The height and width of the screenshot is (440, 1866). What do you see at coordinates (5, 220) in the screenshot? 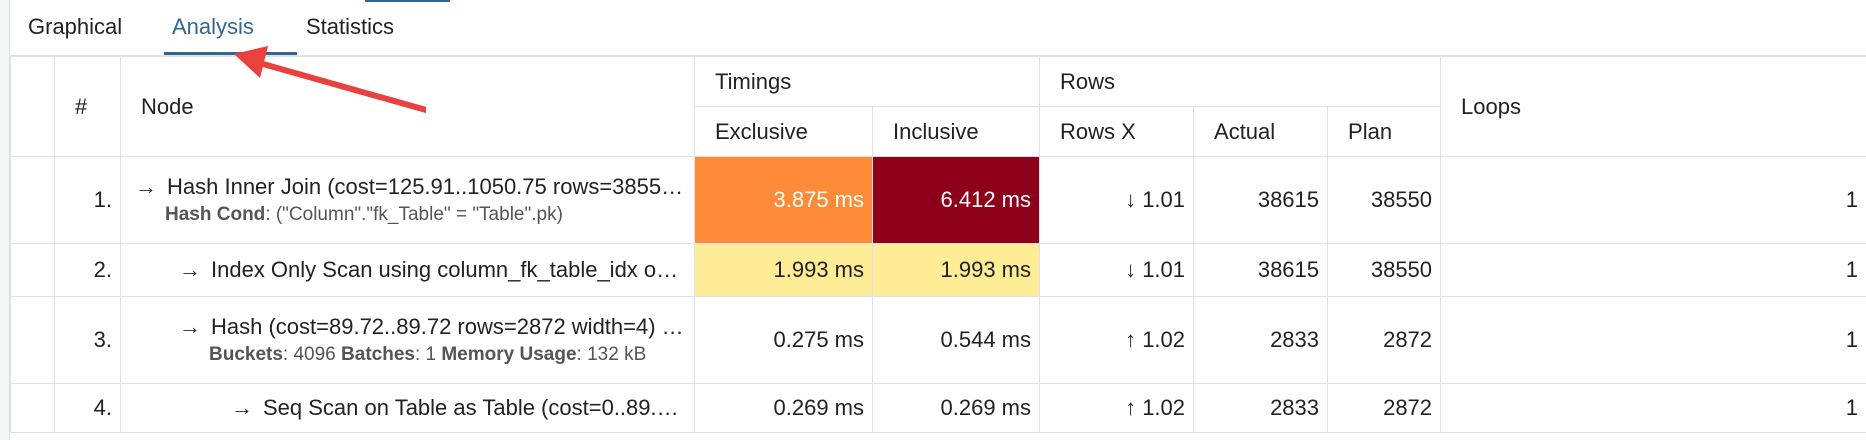
I see `left-panel-edge` at bounding box center [5, 220].